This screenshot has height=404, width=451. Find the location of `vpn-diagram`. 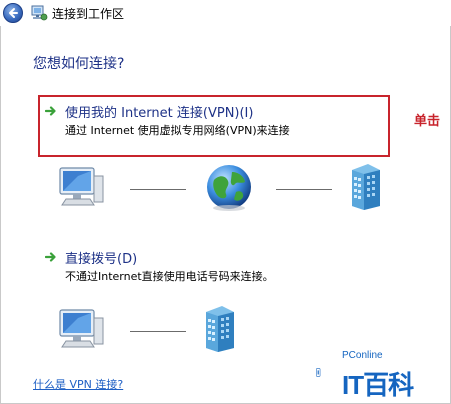

vpn-diagram is located at coordinates (225, 190).